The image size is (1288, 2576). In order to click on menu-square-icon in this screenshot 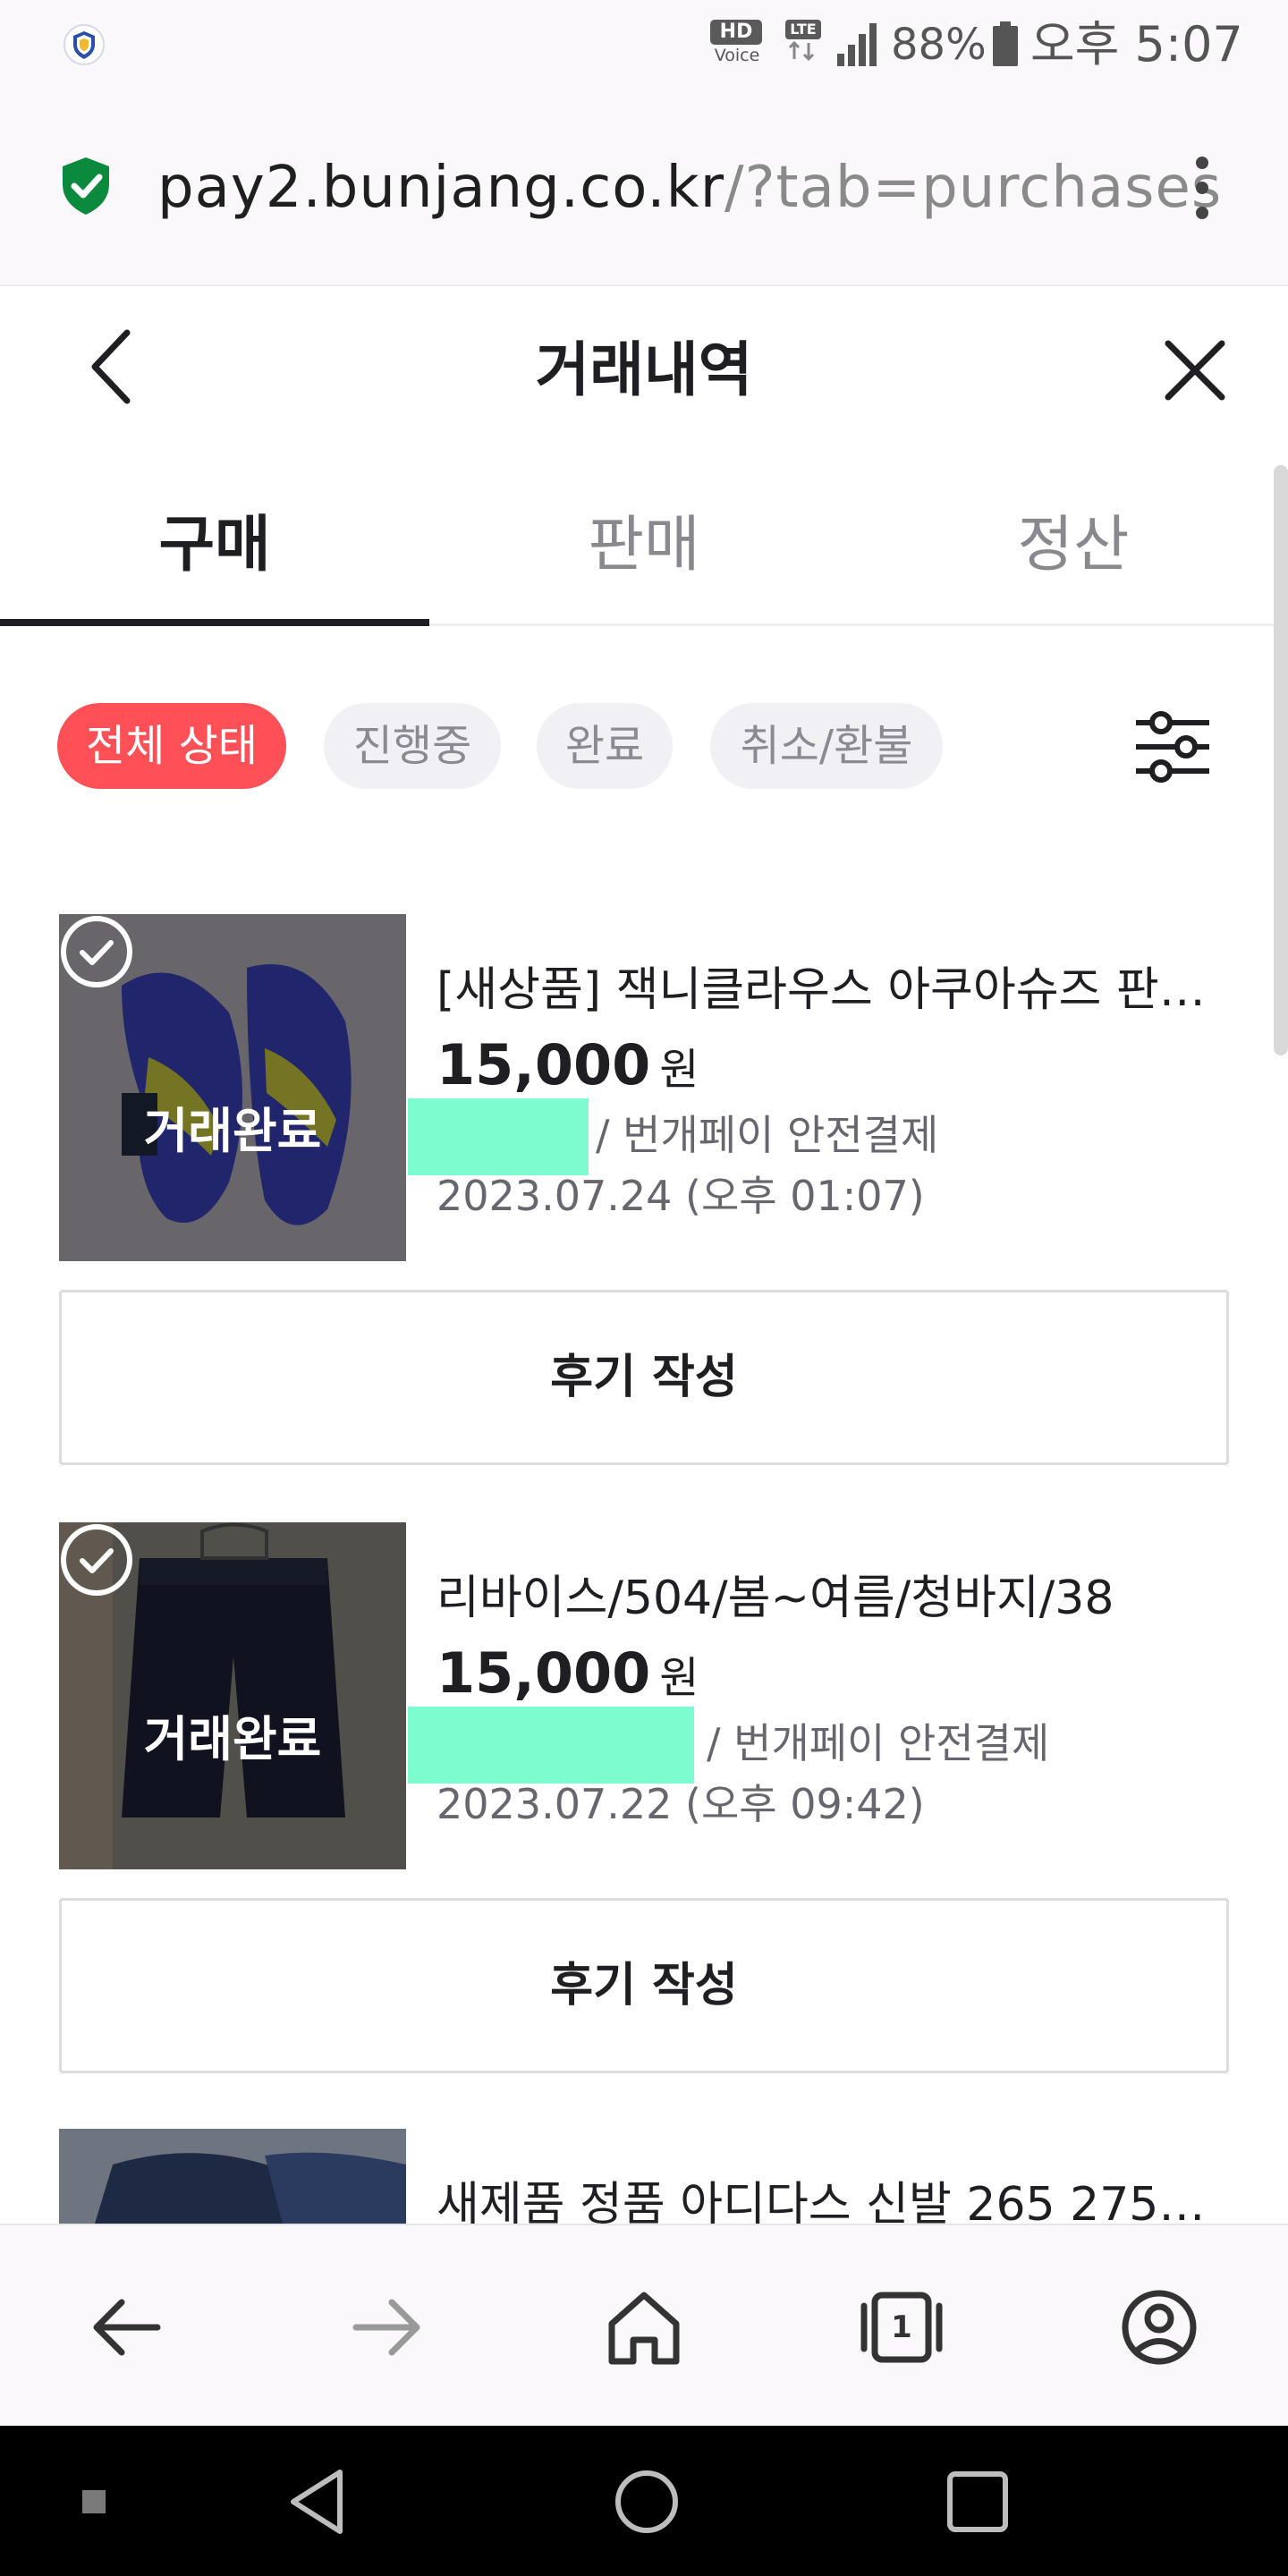, I will do `click(94, 2502)`.